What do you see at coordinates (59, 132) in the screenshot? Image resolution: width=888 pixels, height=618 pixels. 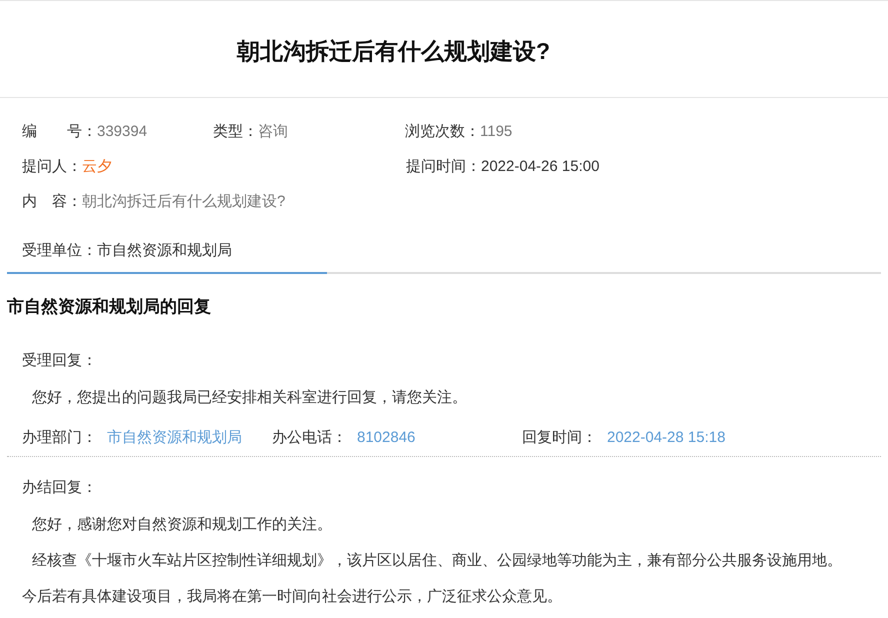 I see `field-label: 编 号：` at bounding box center [59, 132].